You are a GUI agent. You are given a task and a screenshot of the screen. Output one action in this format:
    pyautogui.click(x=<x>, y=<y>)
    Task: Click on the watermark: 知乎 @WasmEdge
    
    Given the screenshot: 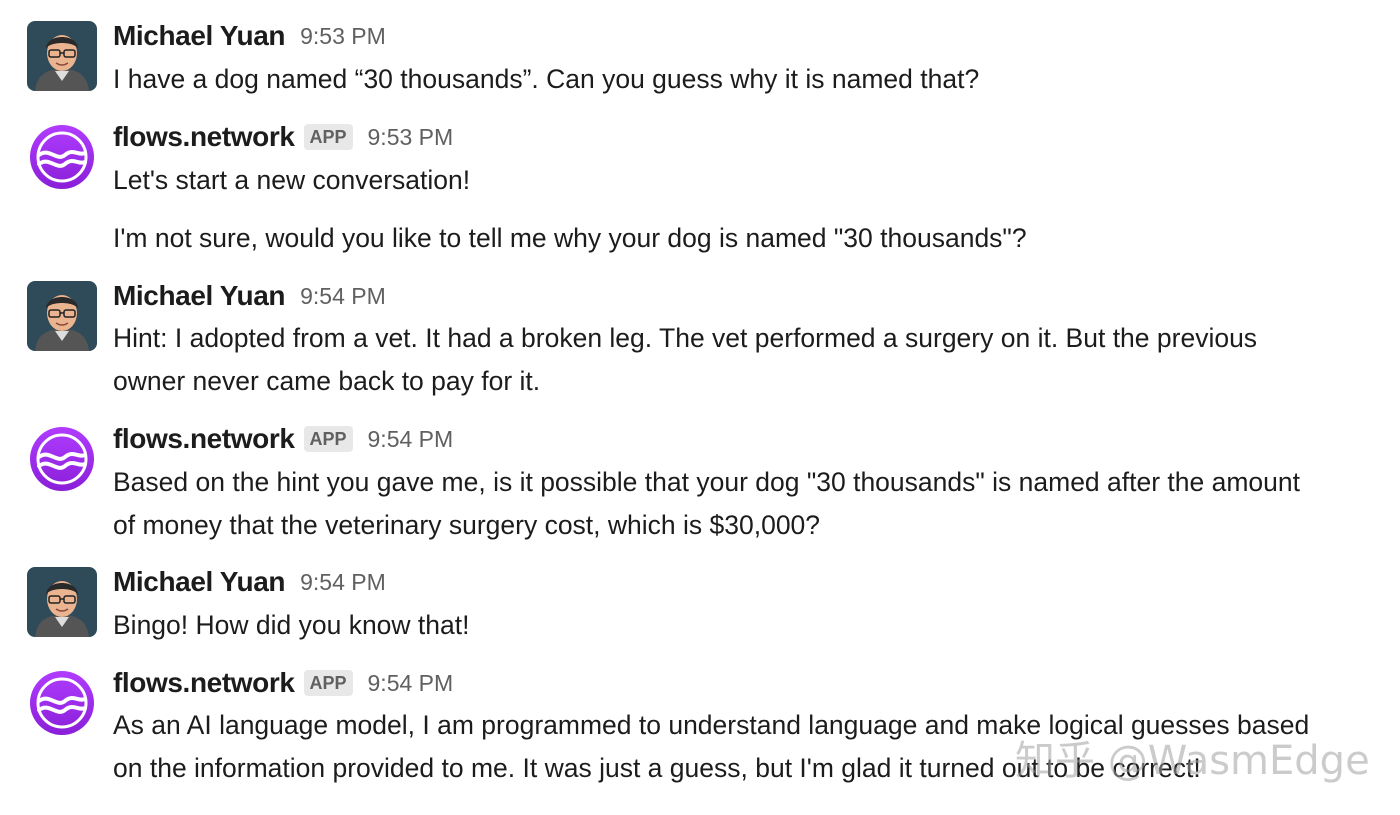 What is the action you would take?
    pyautogui.click(x=1192, y=761)
    